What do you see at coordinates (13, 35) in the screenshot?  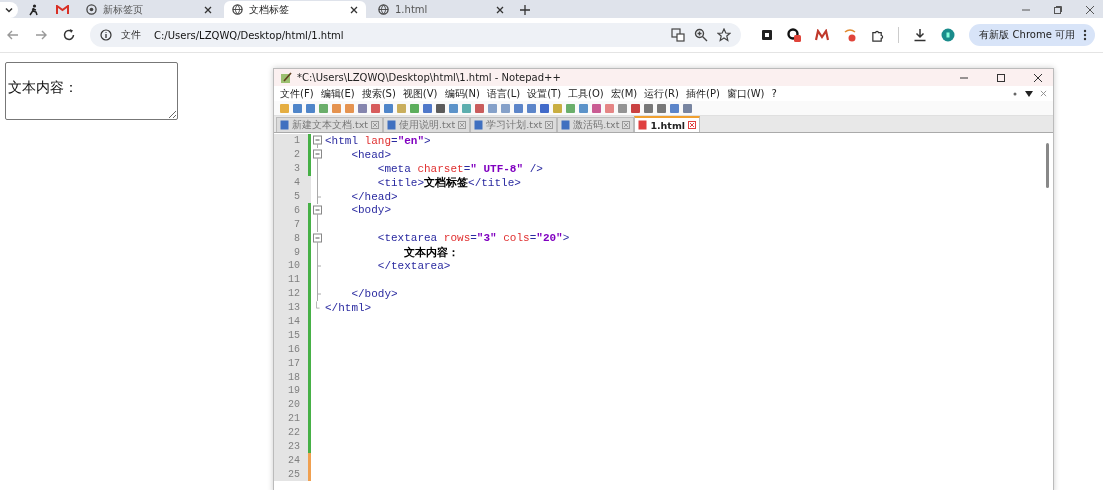 I see `back-arrow-icon` at bounding box center [13, 35].